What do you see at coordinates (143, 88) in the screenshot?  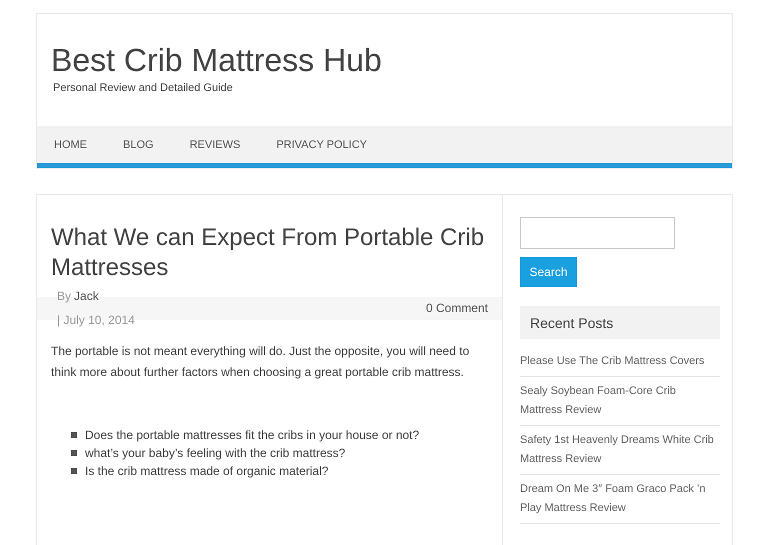 I see `site-tagline: Personal Review and Detailed Guide` at bounding box center [143, 88].